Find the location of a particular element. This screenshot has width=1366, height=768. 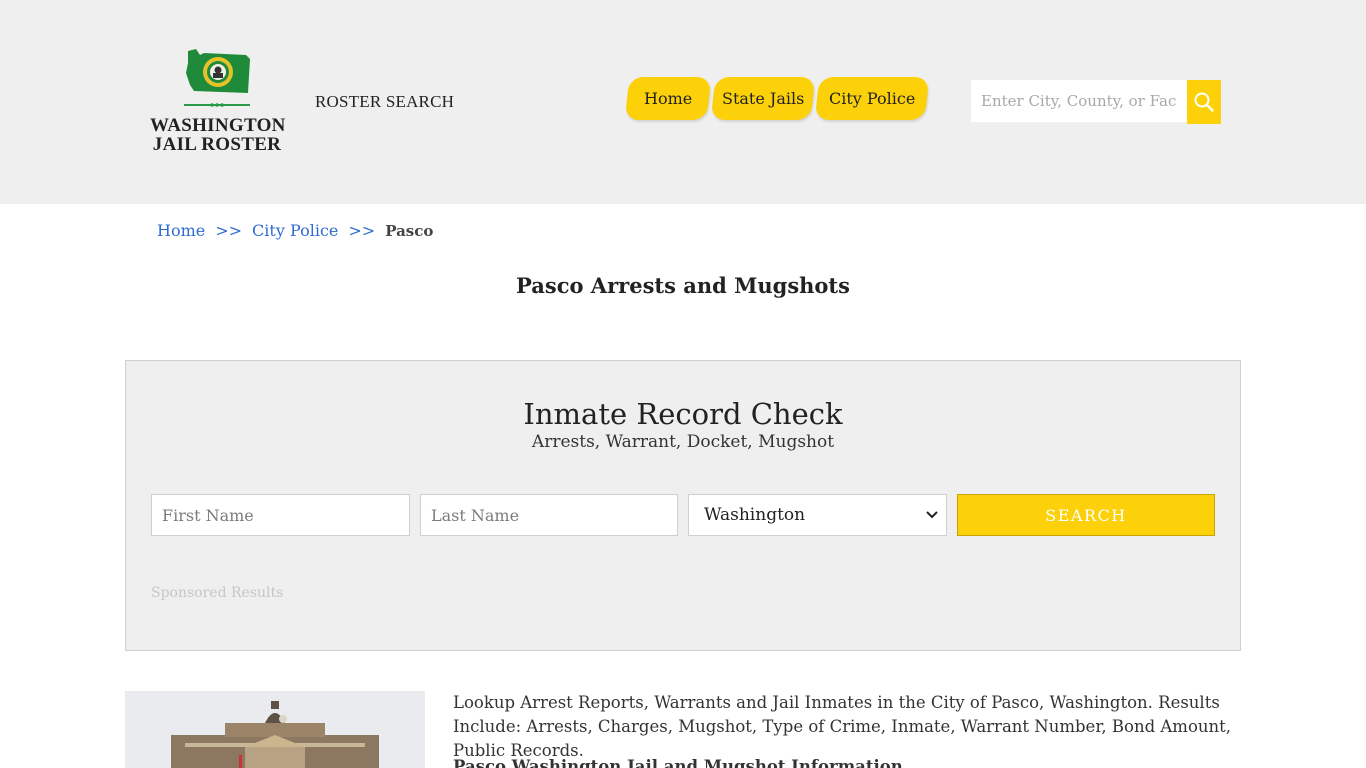

breadcrumb-city-police: City Police is located at coordinates (295, 230).